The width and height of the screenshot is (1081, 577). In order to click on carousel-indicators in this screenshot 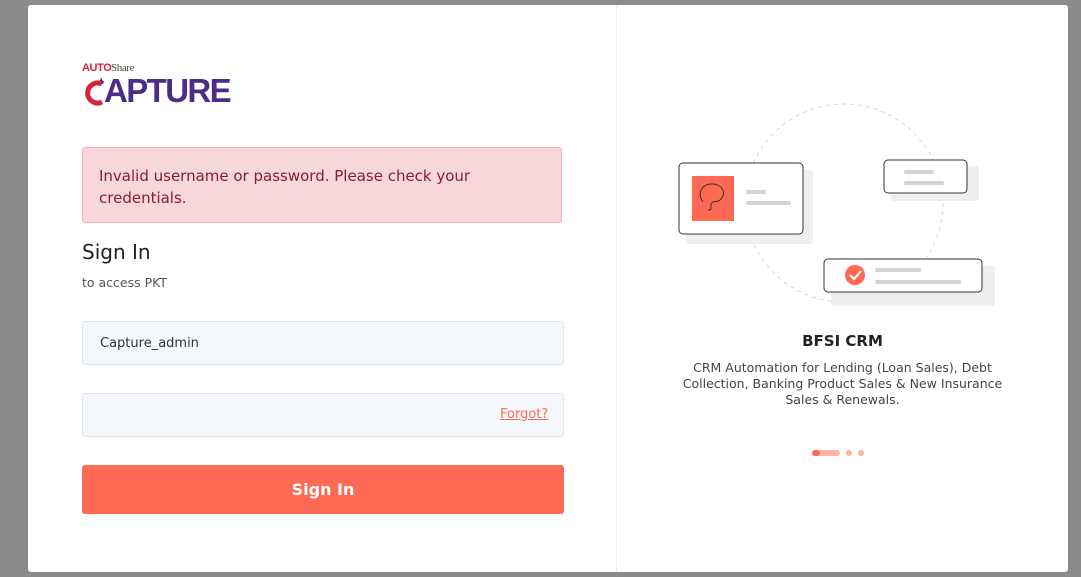, I will do `click(842, 453)`.